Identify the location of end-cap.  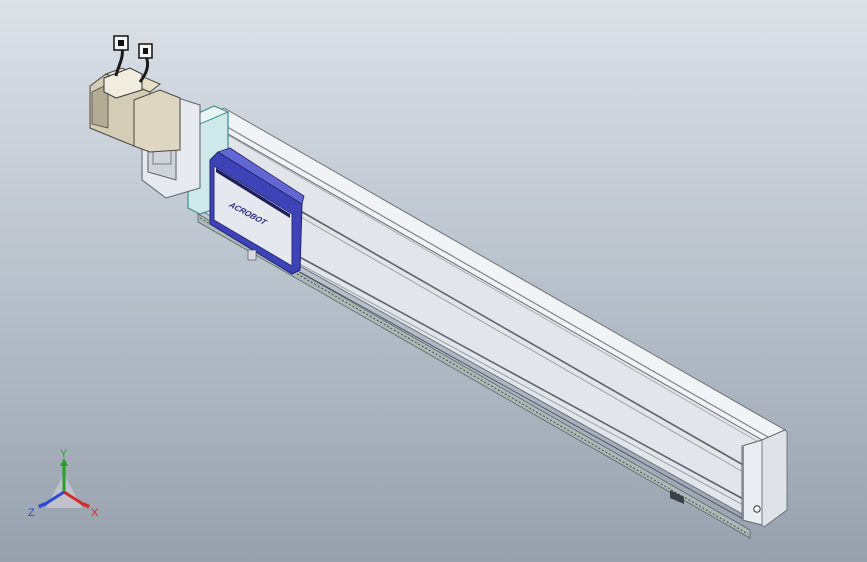
(764, 478).